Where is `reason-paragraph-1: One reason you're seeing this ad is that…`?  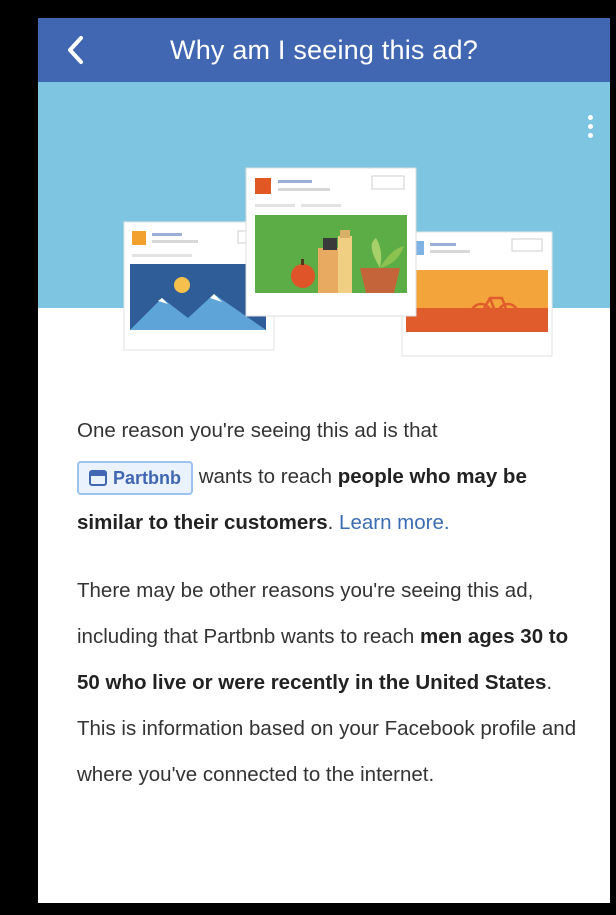
reason-paragraph-1: One reason you're seeing this ad is that… is located at coordinates (302, 476).